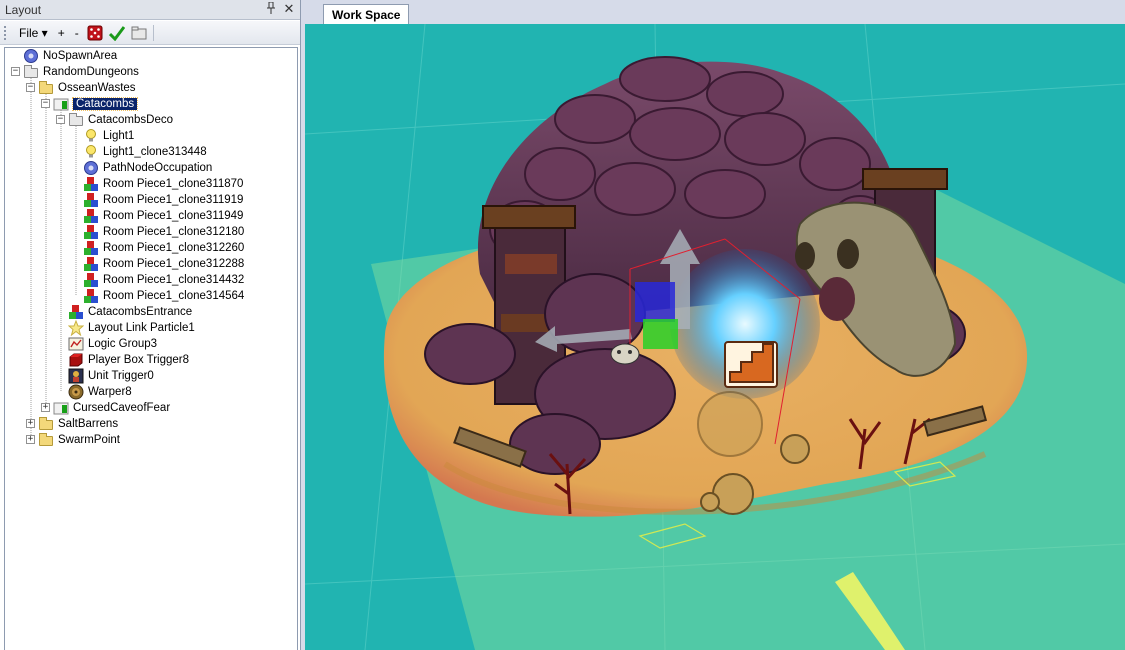 The width and height of the screenshot is (1125, 650). What do you see at coordinates (33, 33) in the screenshot?
I see `file-menu-button: File ▾` at bounding box center [33, 33].